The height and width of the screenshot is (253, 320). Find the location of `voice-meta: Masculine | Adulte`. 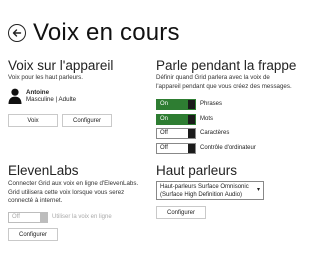

voice-meta: Masculine | Adulte is located at coordinates (51, 99).